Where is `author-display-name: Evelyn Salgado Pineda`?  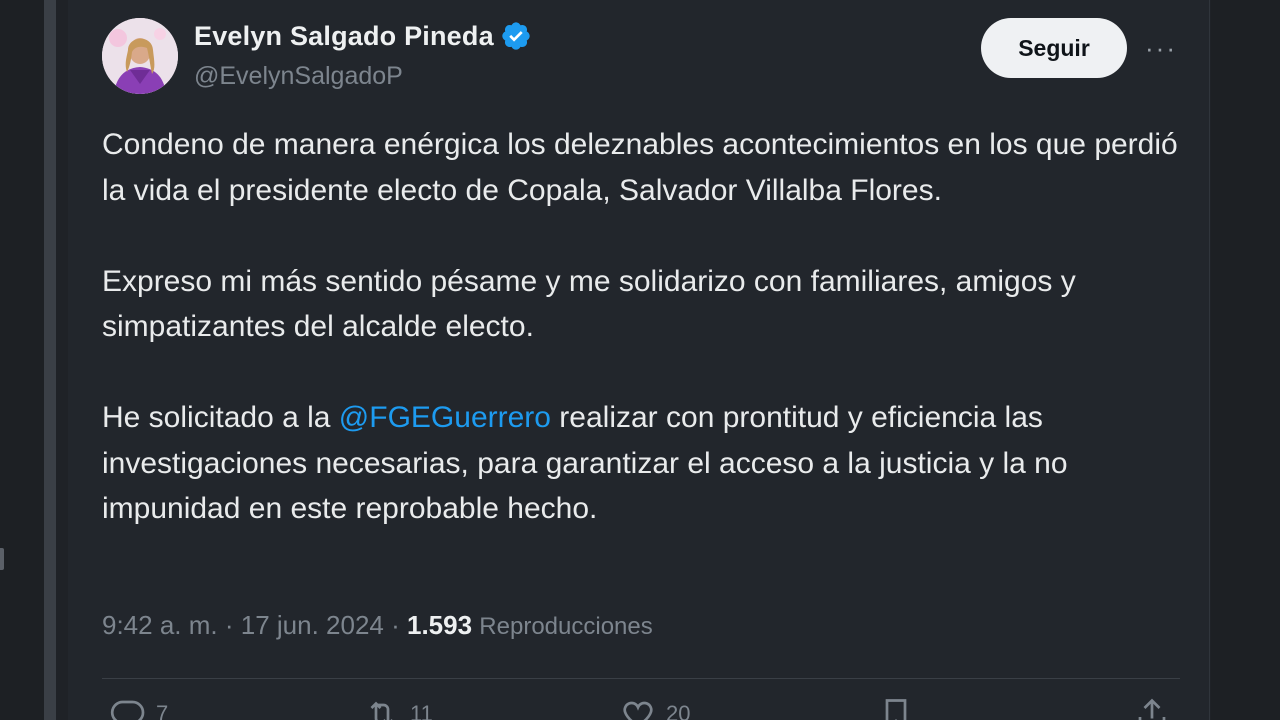
author-display-name: Evelyn Salgado Pineda is located at coordinates (344, 36).